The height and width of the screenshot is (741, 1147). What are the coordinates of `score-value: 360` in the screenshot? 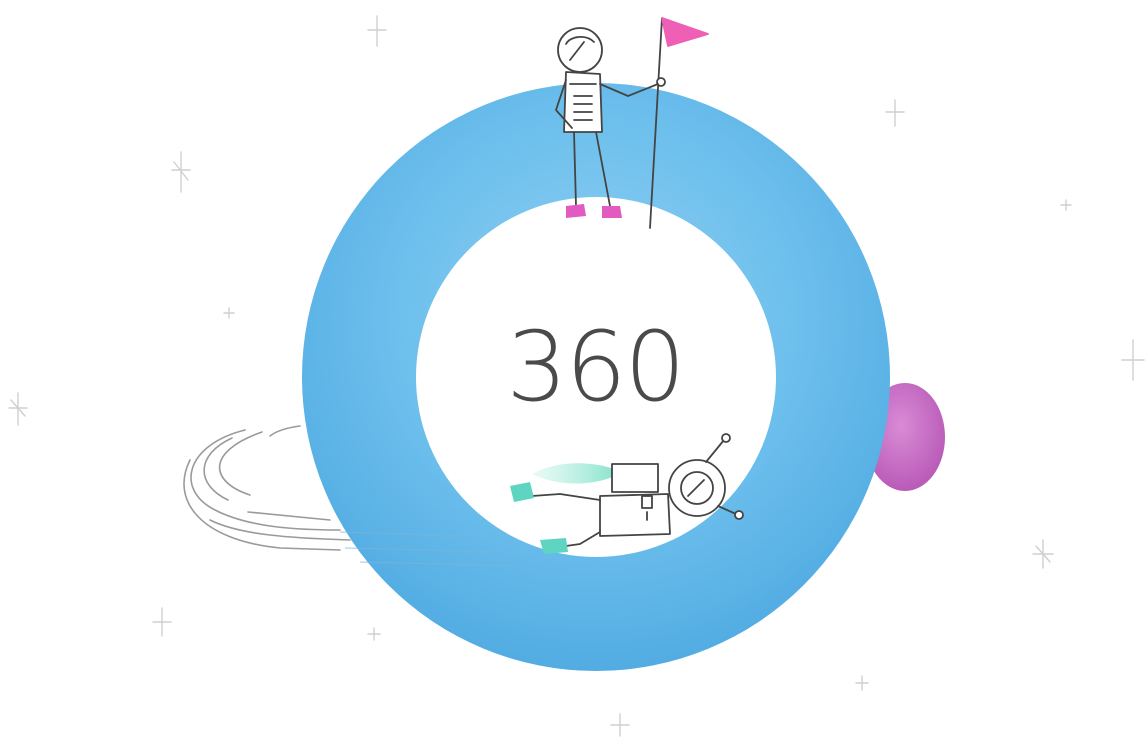 It's located at (595, 367).